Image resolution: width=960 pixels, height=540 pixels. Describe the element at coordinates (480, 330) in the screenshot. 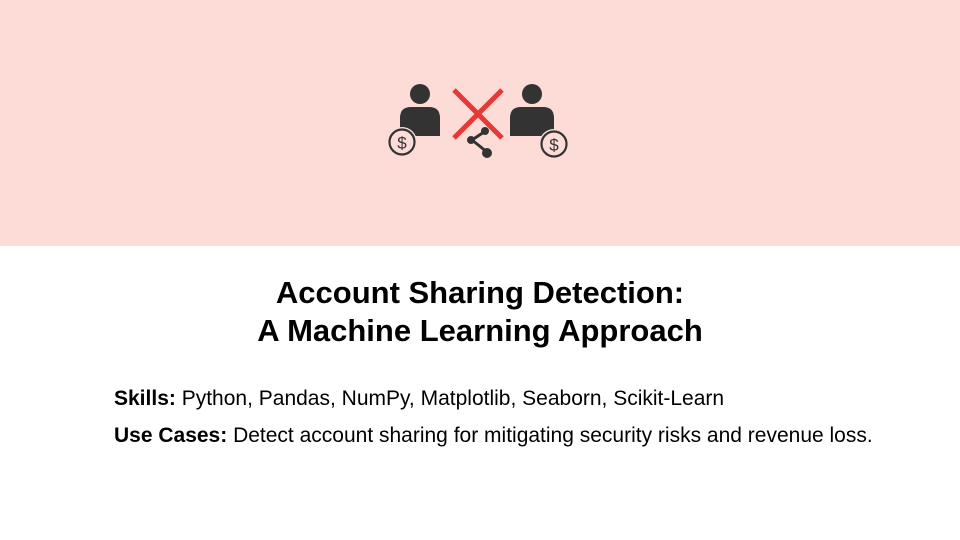

I see `title-line-2: A Machine Learning Approach` at that location.